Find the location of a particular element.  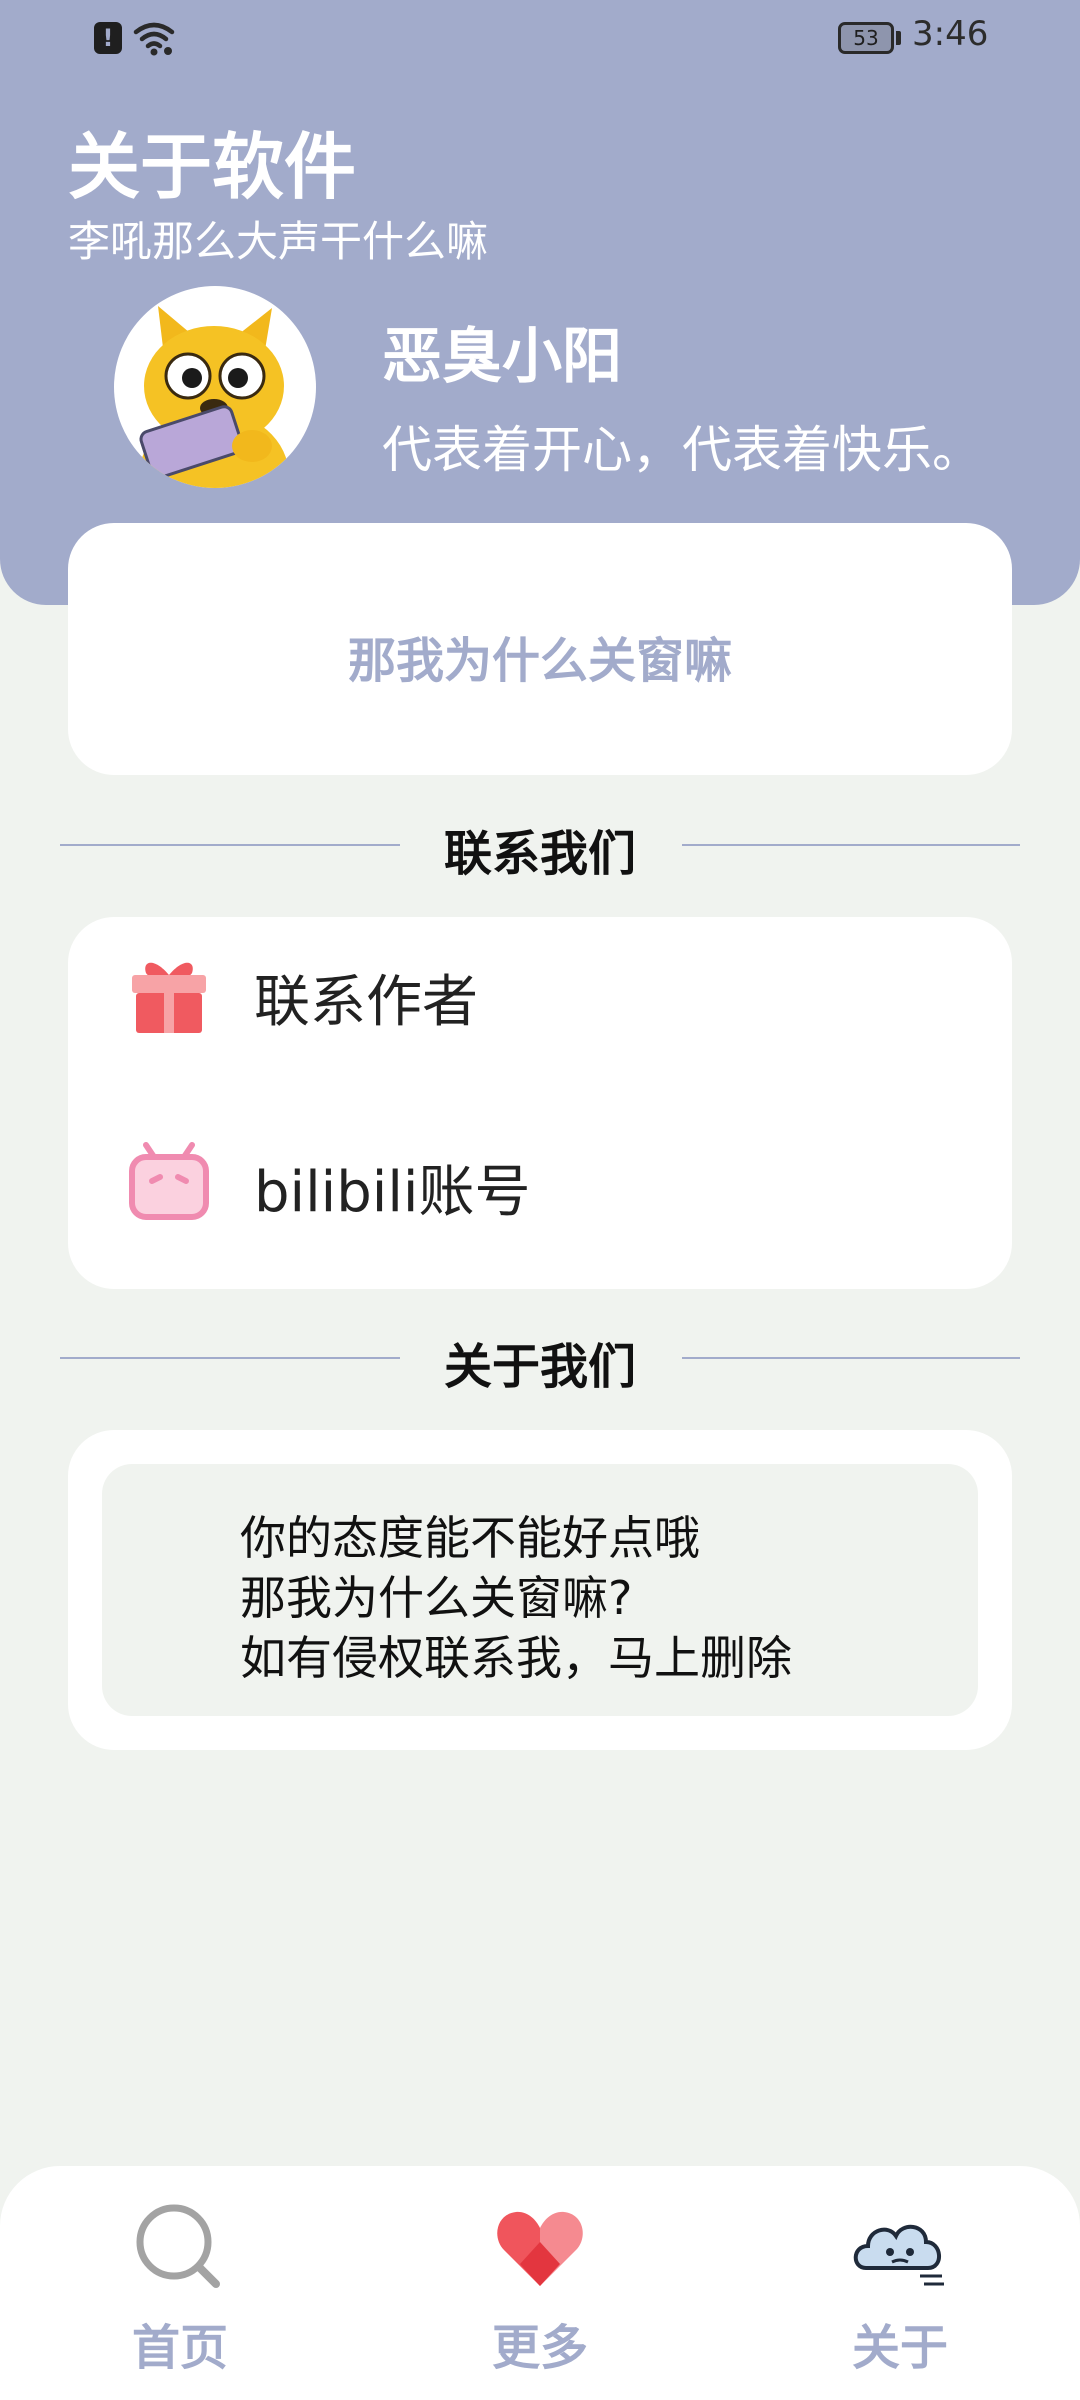

bilibili-account-item: bilibili账号 is located at coordinates (540, 1182).